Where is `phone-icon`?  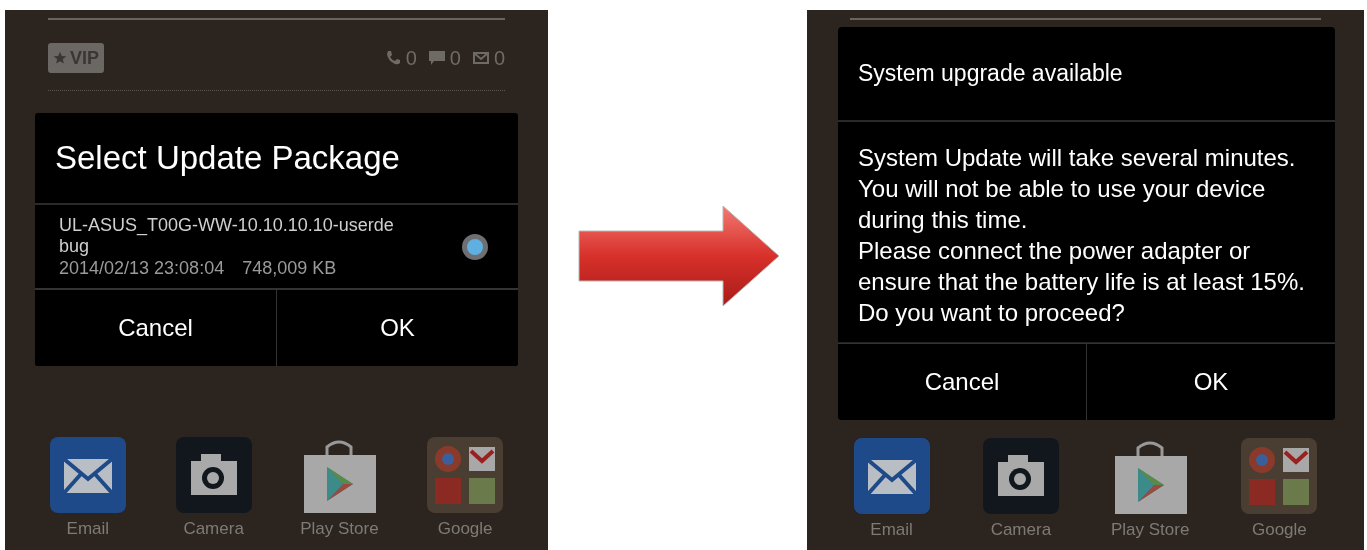
phone-icon is located at coordinates (392, 58).